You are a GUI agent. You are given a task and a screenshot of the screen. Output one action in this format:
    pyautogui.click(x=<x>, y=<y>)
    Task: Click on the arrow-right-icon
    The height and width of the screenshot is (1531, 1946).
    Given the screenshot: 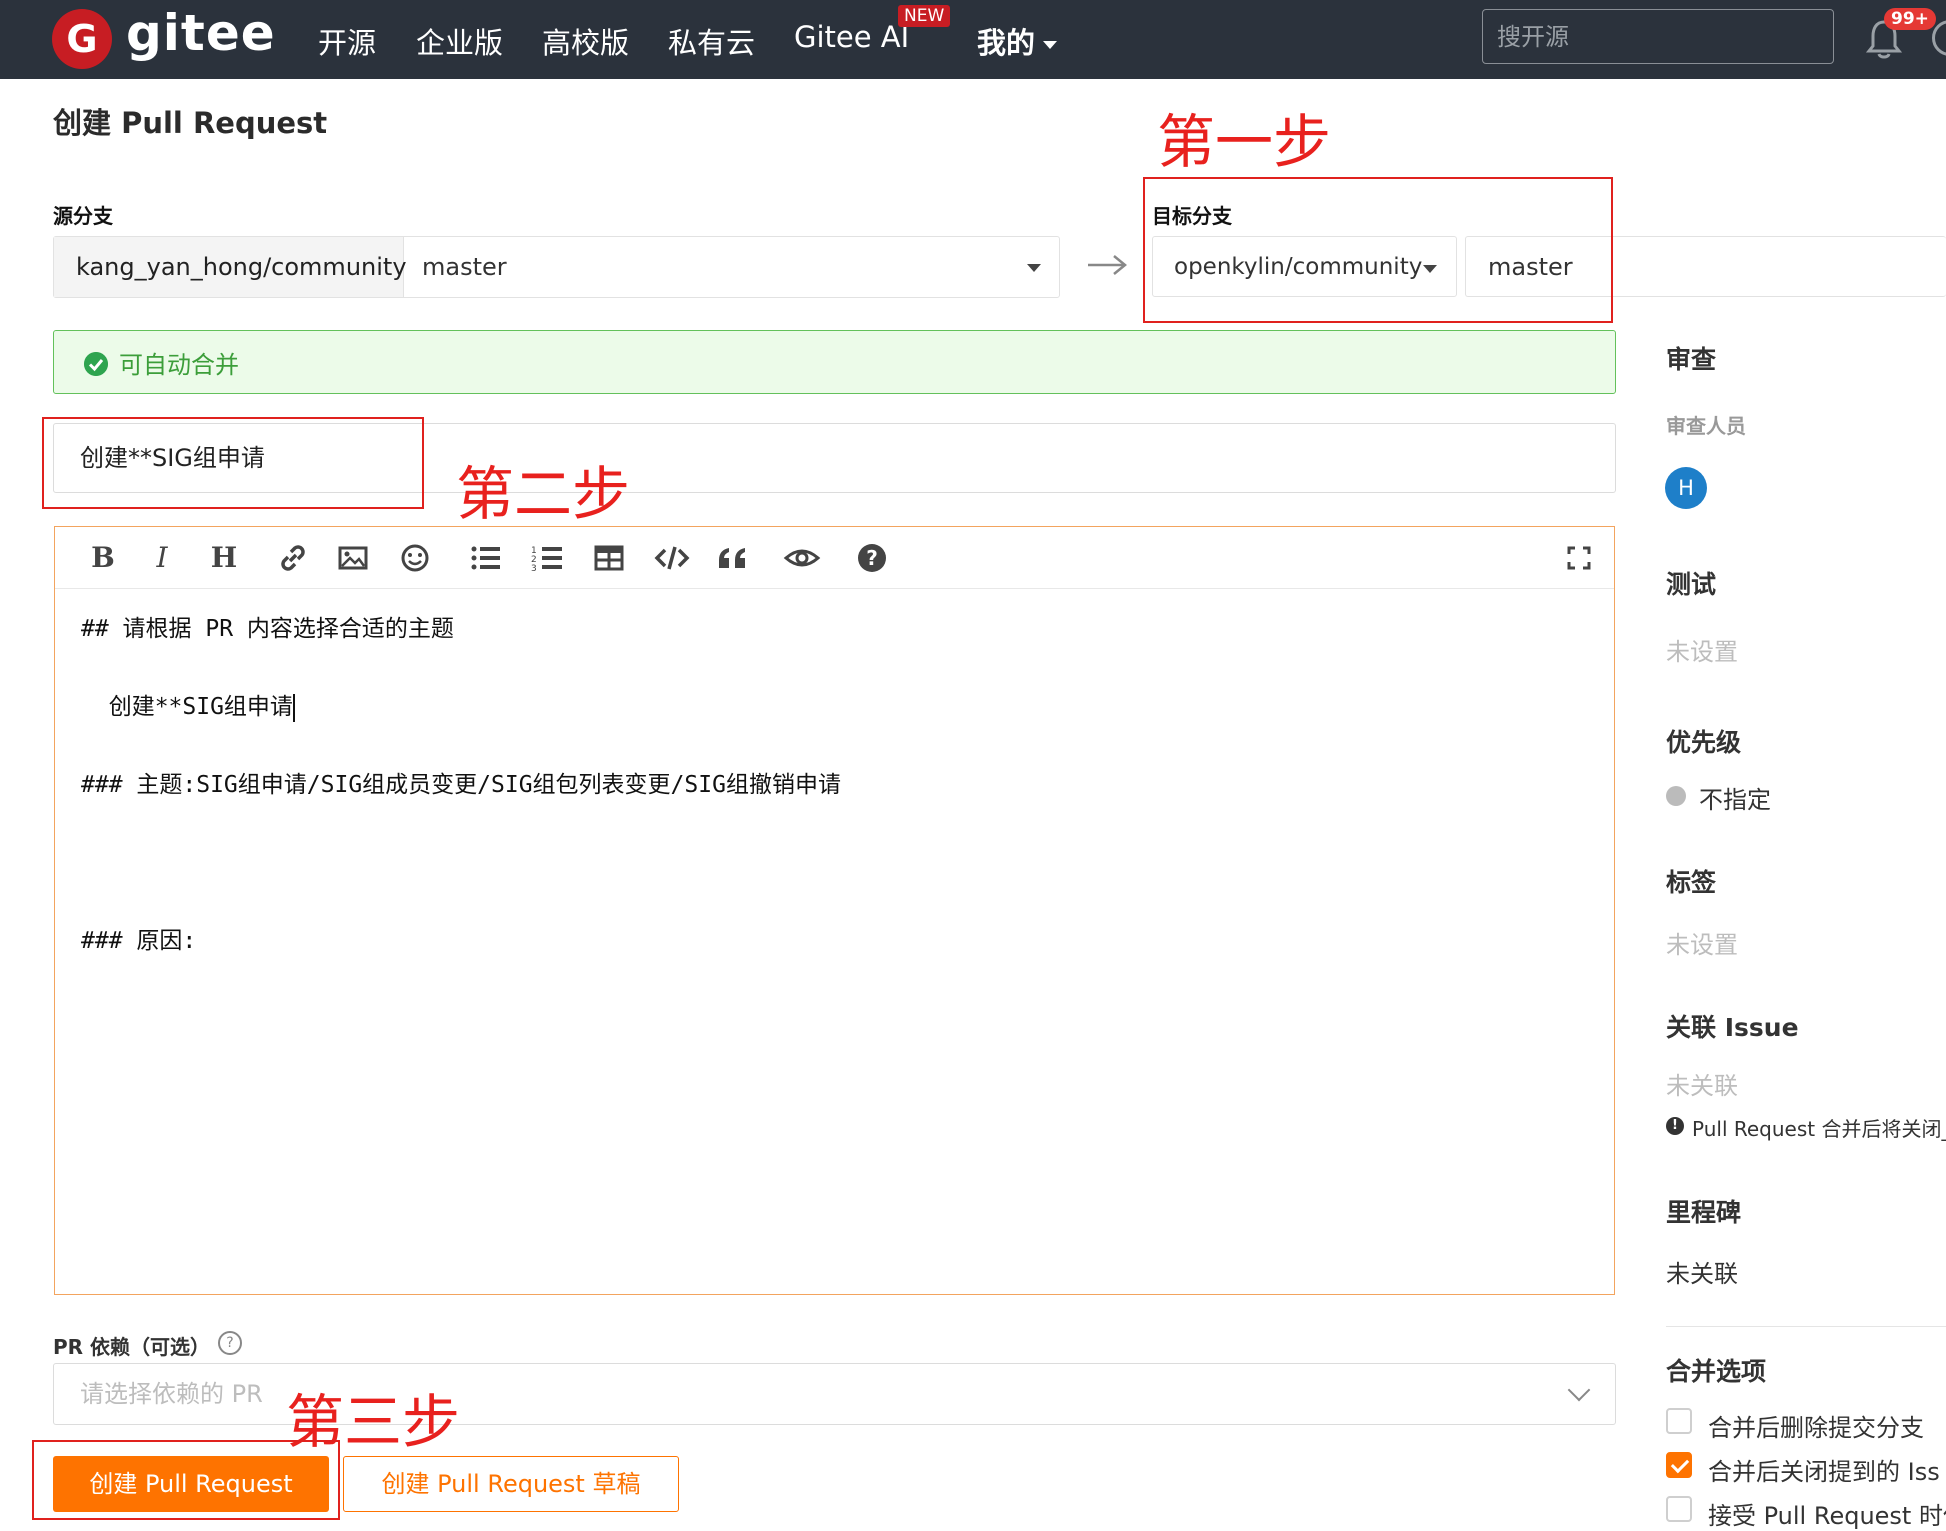 What is the action you would take?
    pyautogui.click(x=1107, y=265)
    